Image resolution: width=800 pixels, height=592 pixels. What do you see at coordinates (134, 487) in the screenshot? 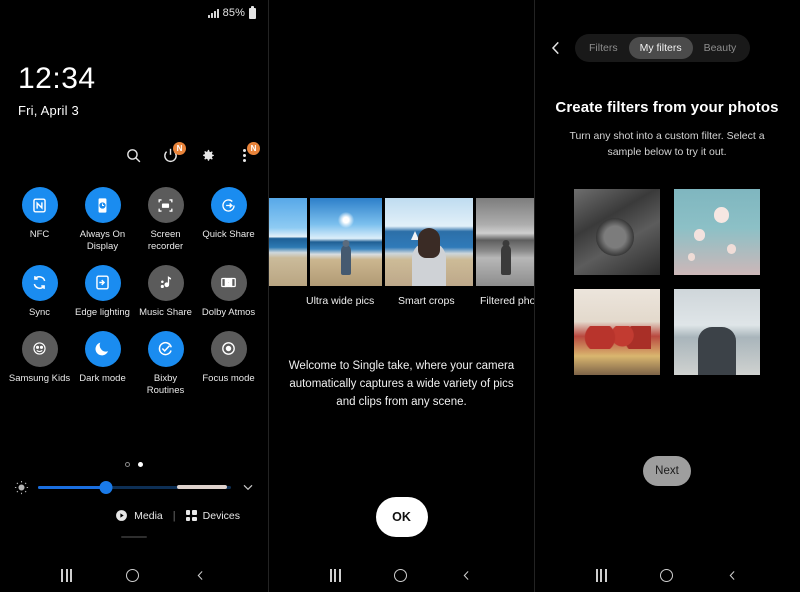
I see `brightness-slider` at bounding box center [134, 487].